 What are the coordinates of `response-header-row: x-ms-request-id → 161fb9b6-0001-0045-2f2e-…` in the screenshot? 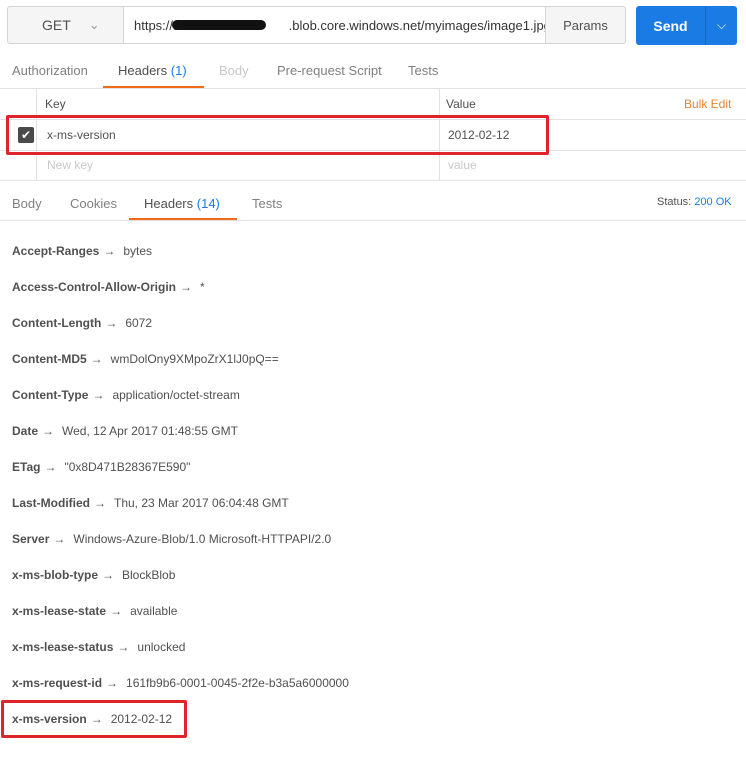 It's located at (180, 683).